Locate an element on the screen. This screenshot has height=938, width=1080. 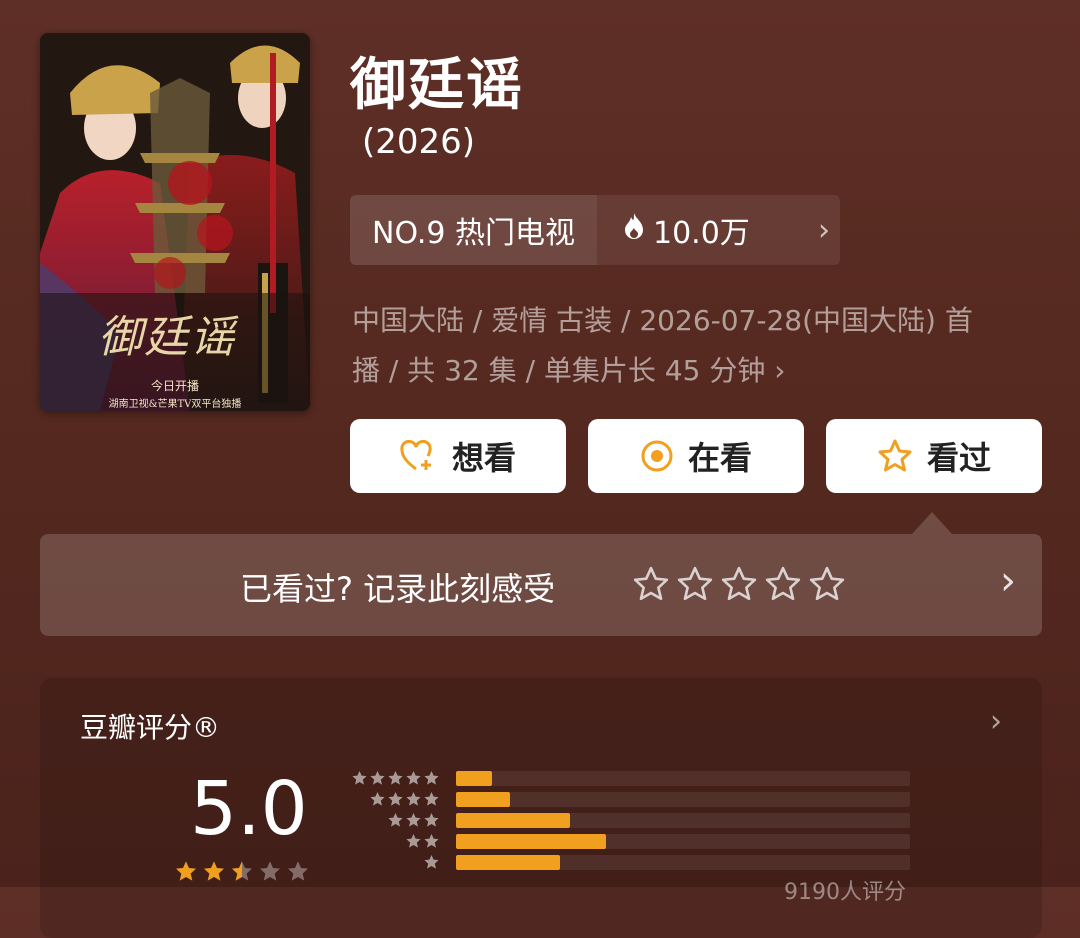
rating-distribution is located at coordinates (625, 820).